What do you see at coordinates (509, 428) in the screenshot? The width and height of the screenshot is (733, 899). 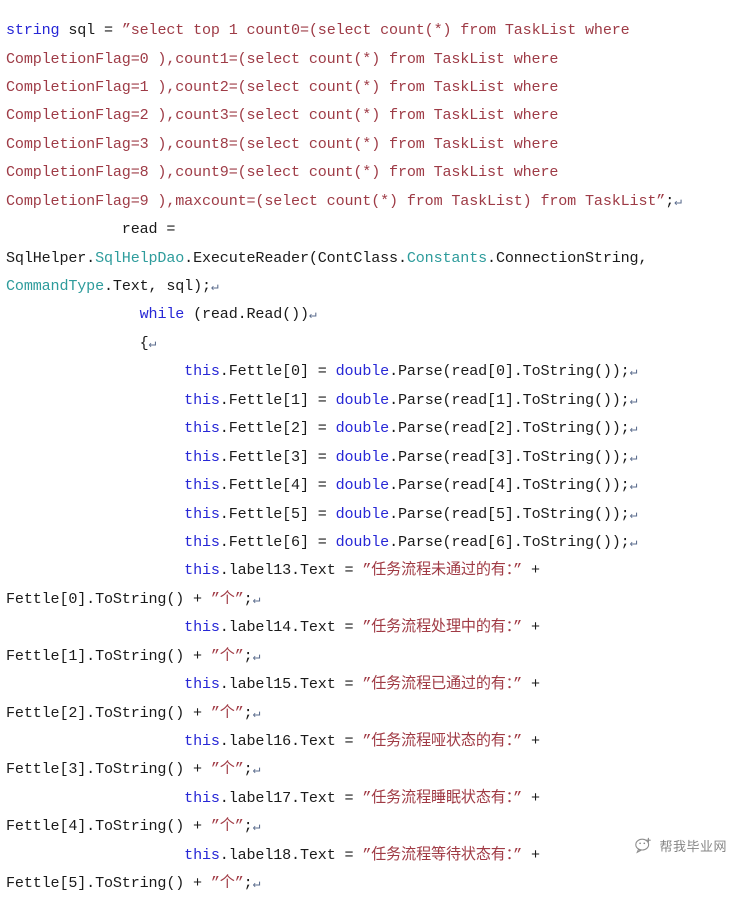 I see `code-token-plain: .Parse(read[2].ToString());` at bounding box center [509, 428].